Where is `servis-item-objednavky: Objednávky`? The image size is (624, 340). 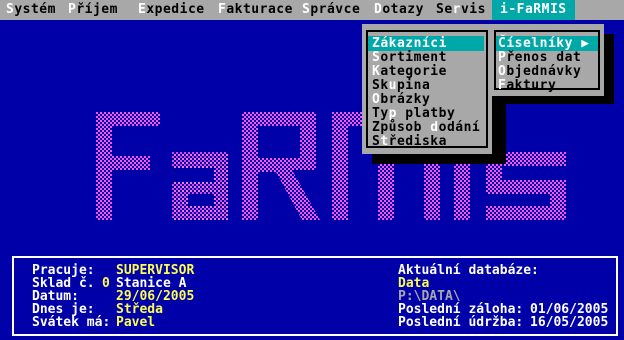
servis-item-objednavky: Objednávky is located at coordinates (539, 71).